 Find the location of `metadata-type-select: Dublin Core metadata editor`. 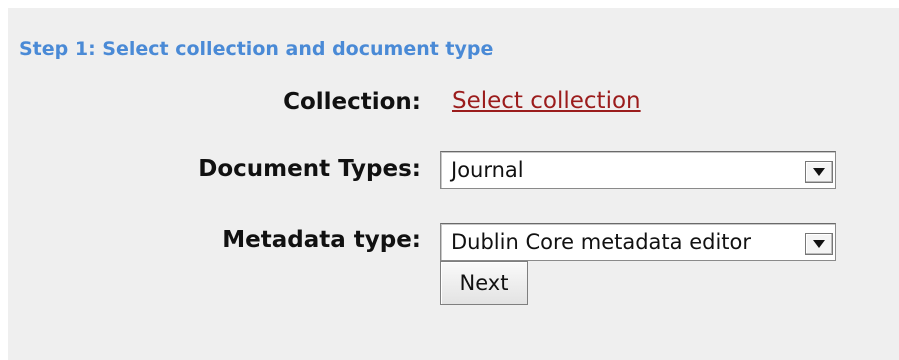

metadata-type-select: Dublin Core metadata editor is located at coordinates (638, 242).